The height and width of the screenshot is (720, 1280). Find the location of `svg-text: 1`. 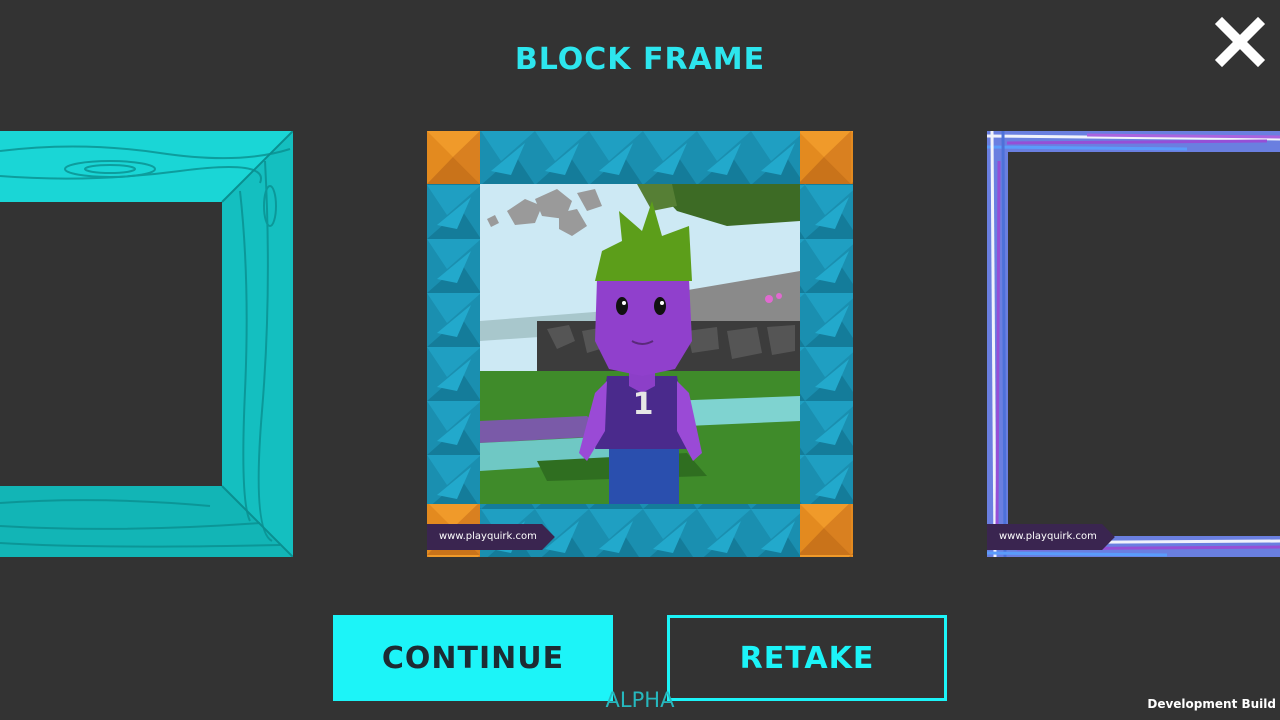

svg-text: 1 is located at coordinates (643, 404).